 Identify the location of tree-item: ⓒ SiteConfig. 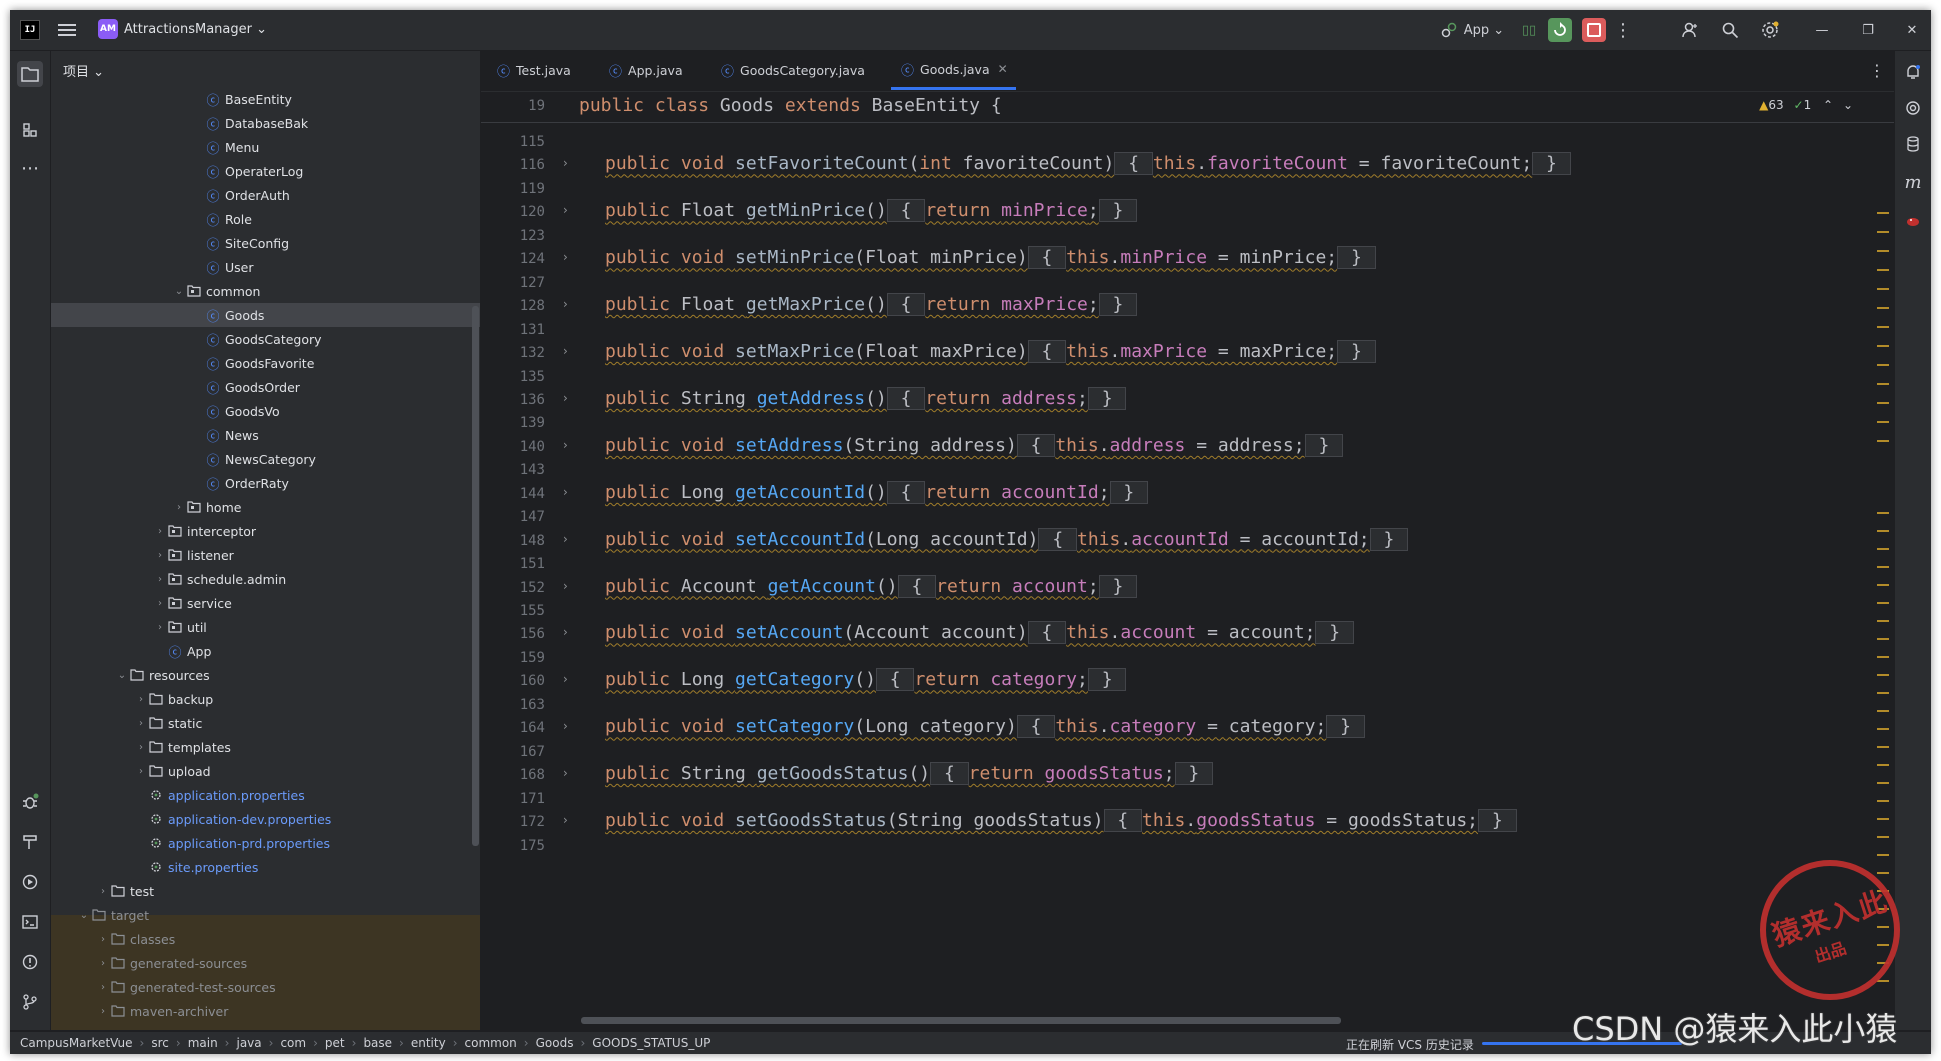
(265, 243).